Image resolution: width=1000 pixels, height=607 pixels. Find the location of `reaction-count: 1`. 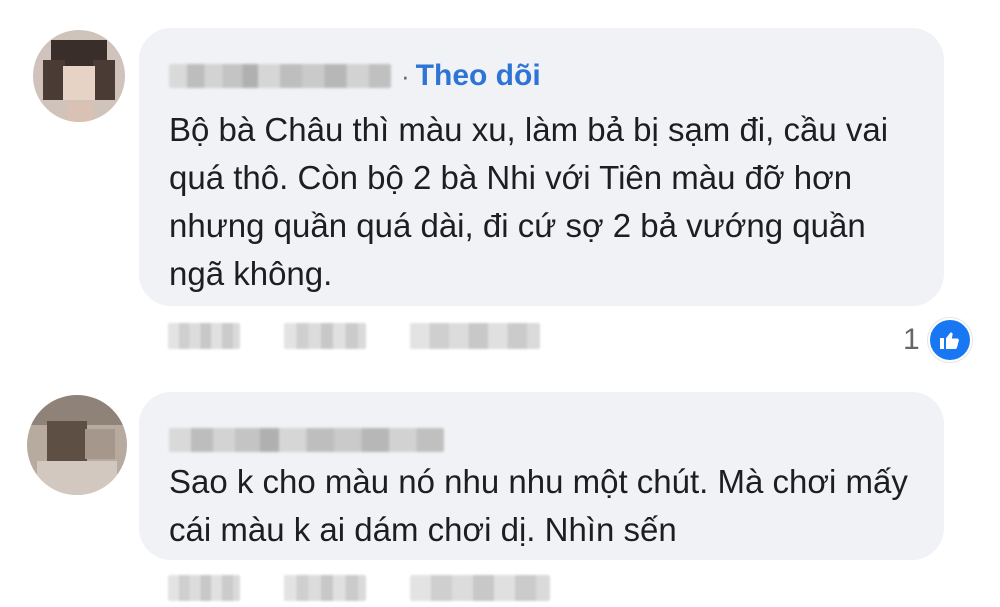

reaction-count: 1 is located at coordinates (911, 339).